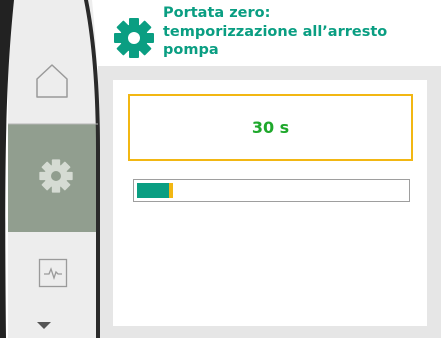 The height and width of the screenshot is (338, 441). I want to click on diagnostics-icon, so click(53, 273).